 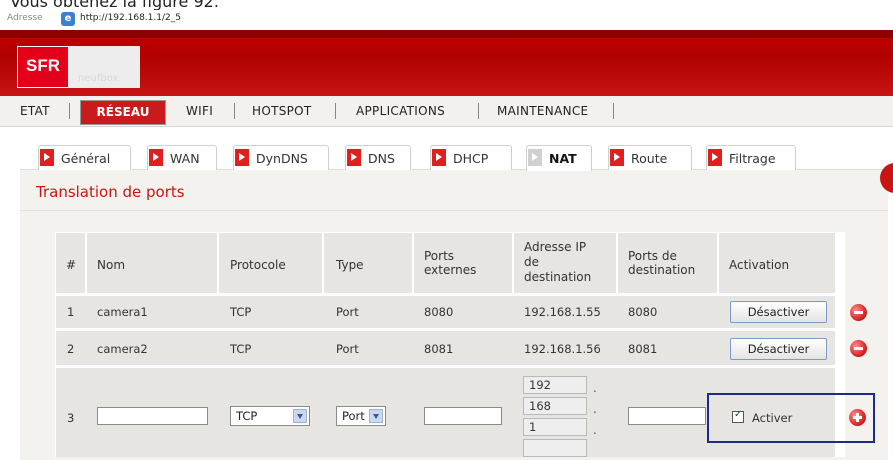 I want to click on tab-label: Route, so click(x=649, y=158).